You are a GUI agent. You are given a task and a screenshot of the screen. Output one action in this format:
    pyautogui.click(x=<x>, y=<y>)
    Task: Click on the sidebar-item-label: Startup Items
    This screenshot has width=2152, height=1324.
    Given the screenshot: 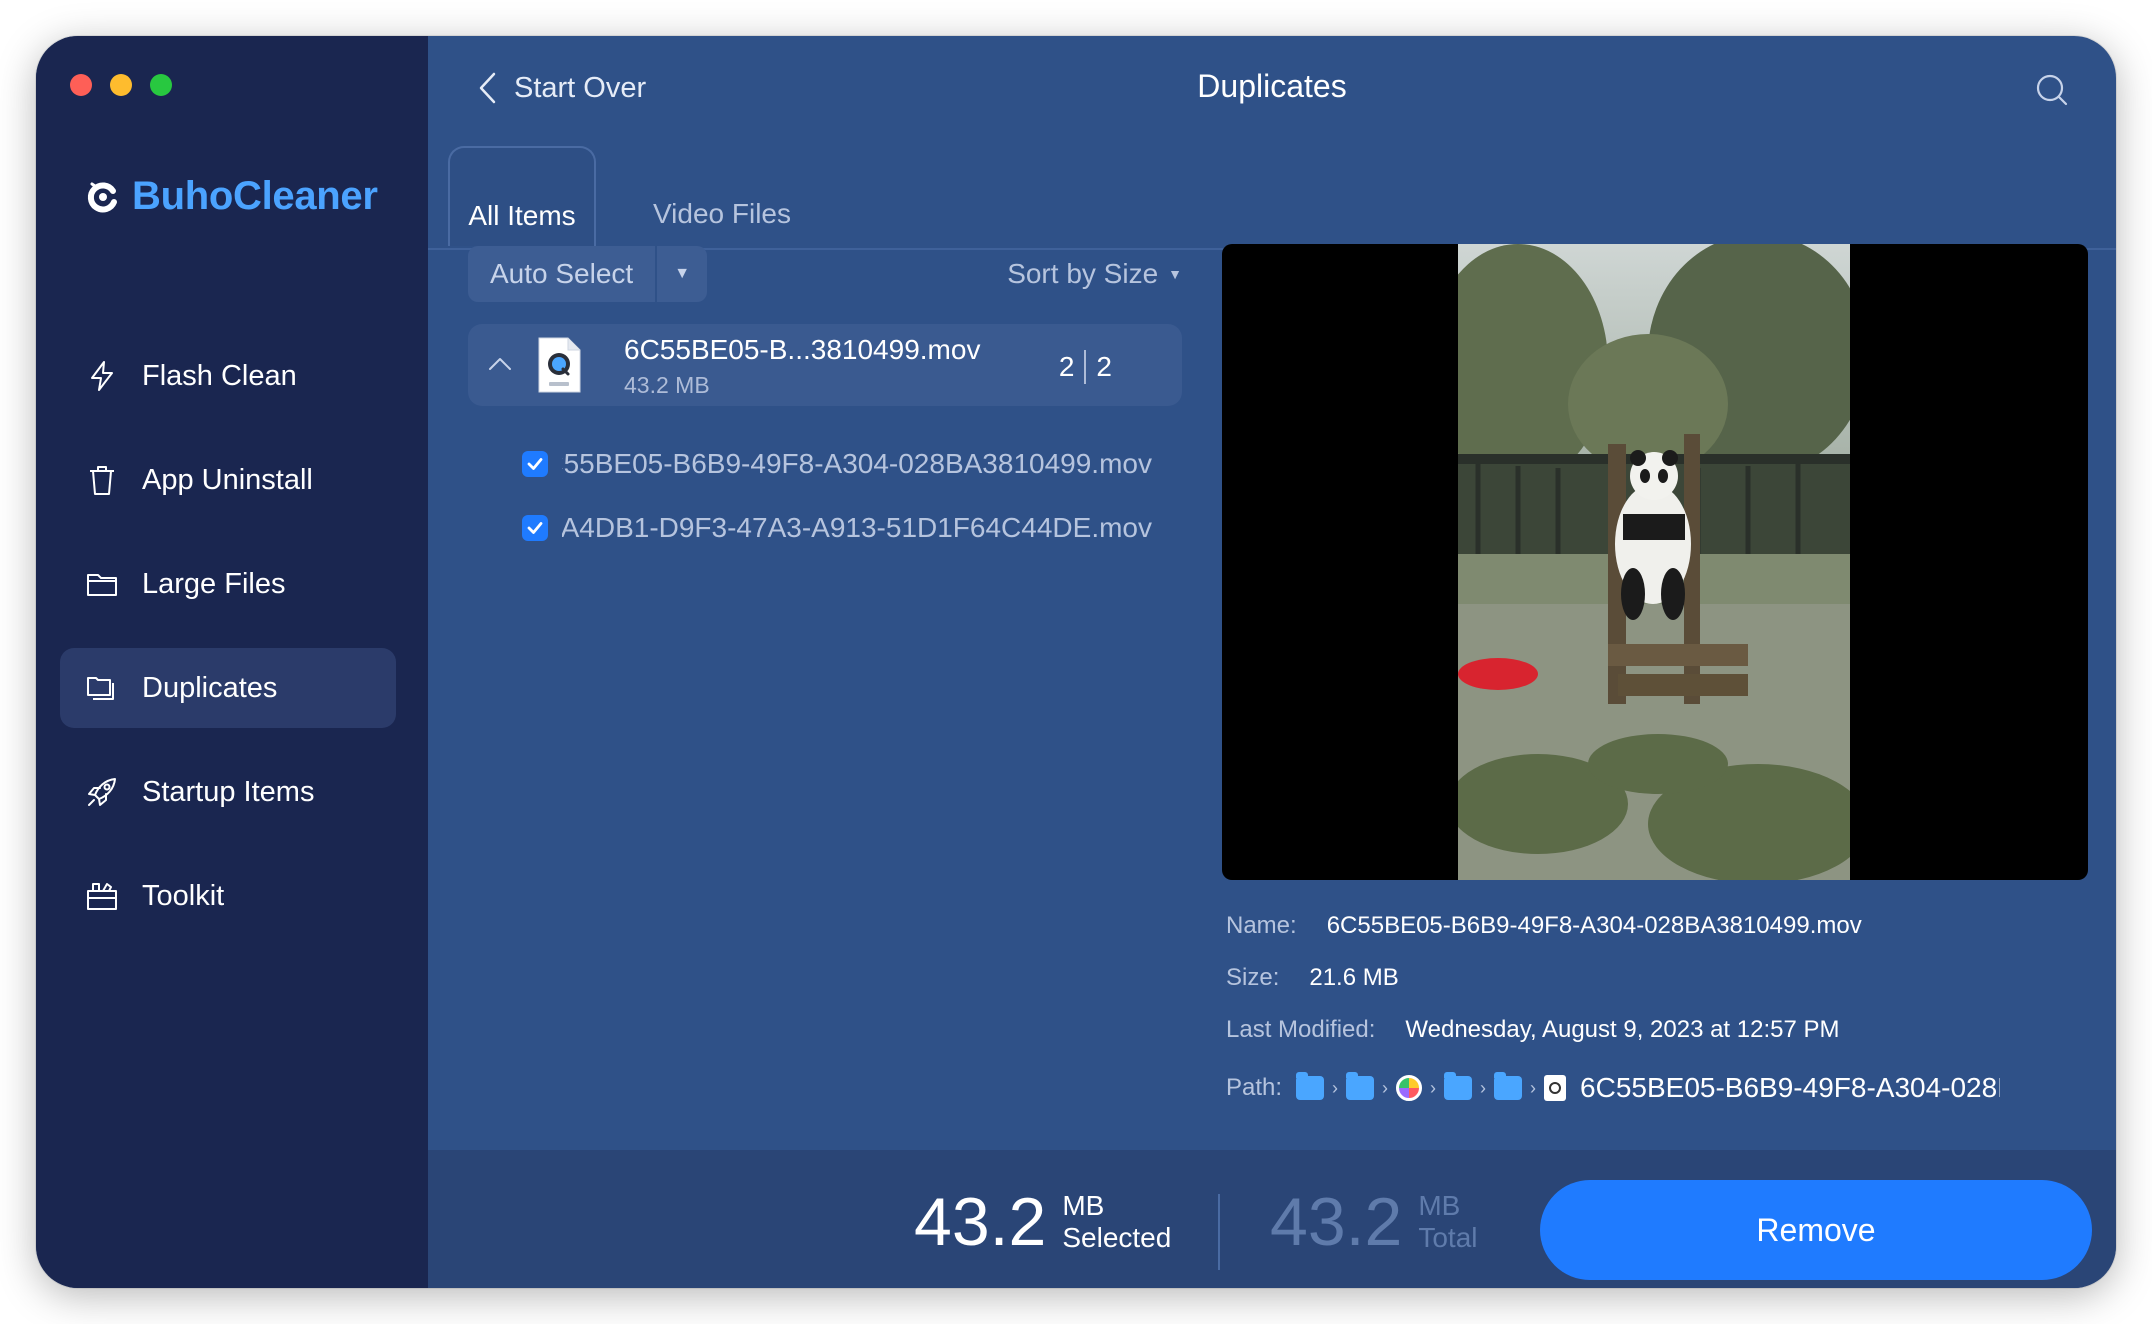 What is the action you would take?
    pyautogui.click(x=228, y=791)
    